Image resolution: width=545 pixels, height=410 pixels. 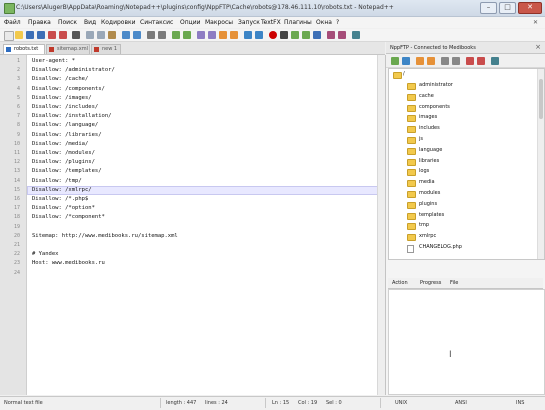 What do you see at coordinates (420, 61) in the screenshot?
I see `download-icon` at bounding box center [420, 61].